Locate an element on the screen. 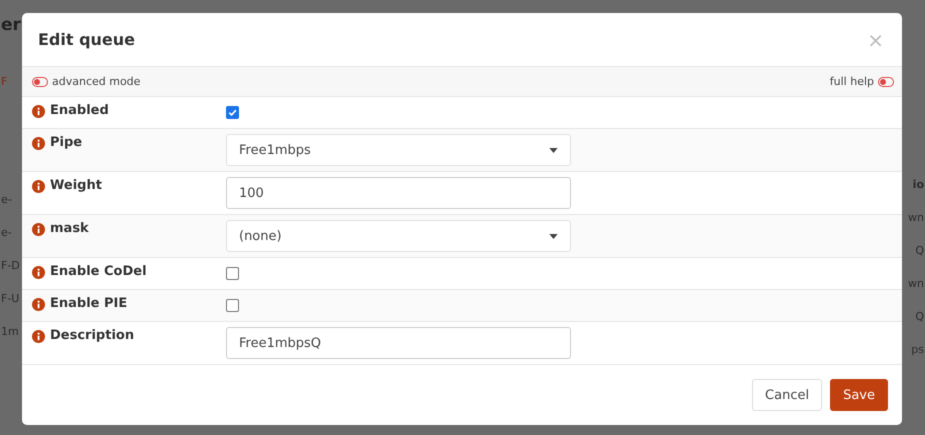  text-field: Free1mbpsQ is located at coordinates (398, 343).